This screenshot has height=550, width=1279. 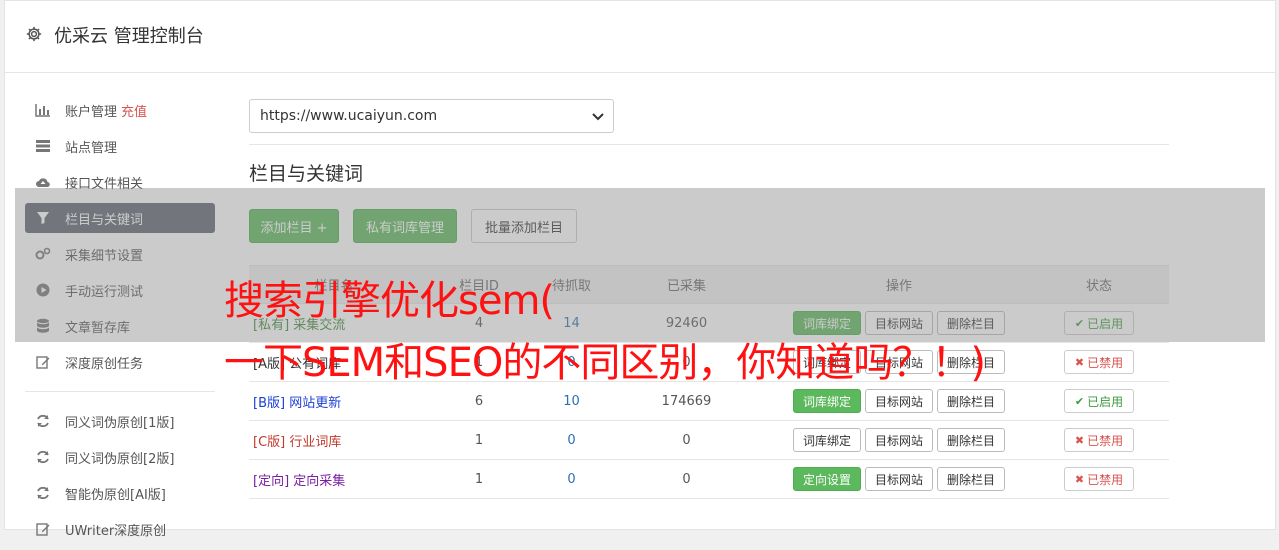 What do you see at coordinates (709, 144) in the screenshot?
I see `divider` at bounding box center [709, 144].